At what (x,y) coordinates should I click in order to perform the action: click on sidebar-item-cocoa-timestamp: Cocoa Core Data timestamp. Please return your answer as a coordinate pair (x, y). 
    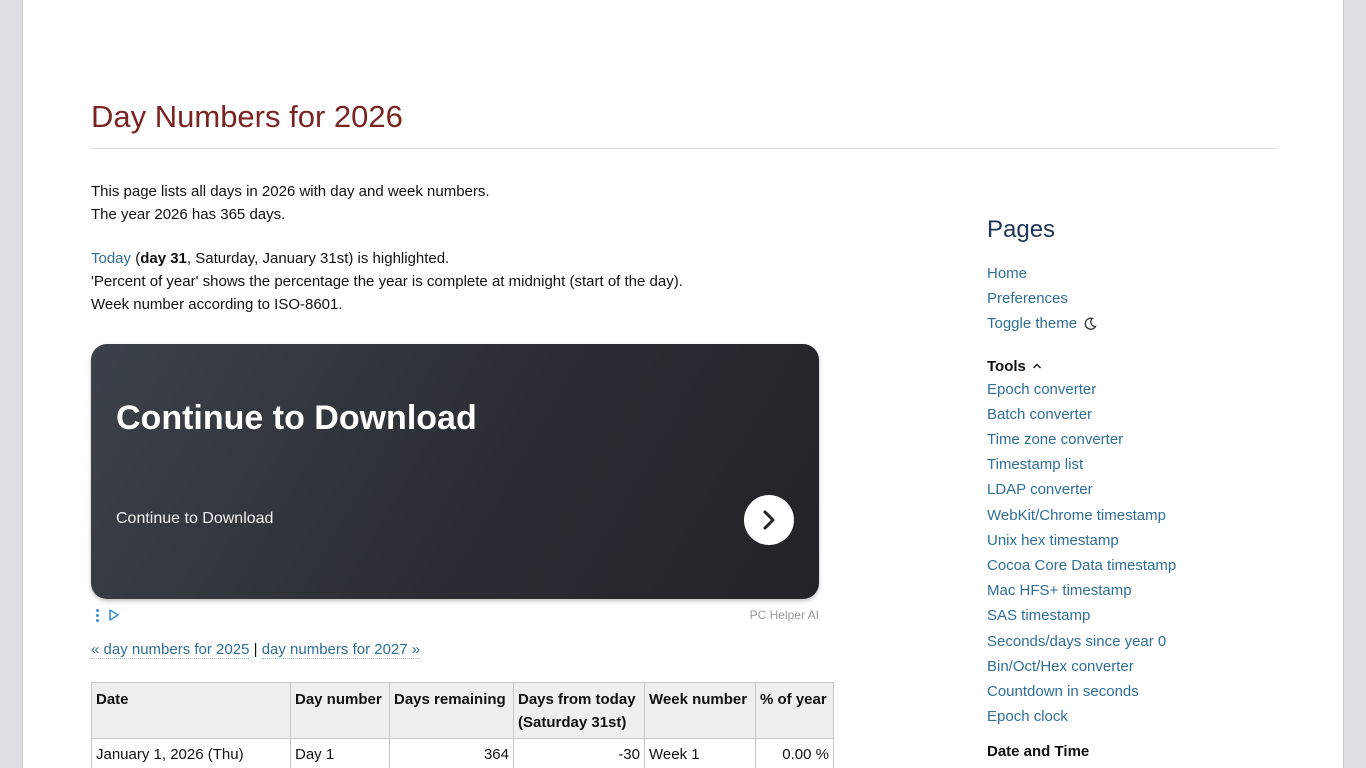
    Looking at the image, I should click on (1137, 565).